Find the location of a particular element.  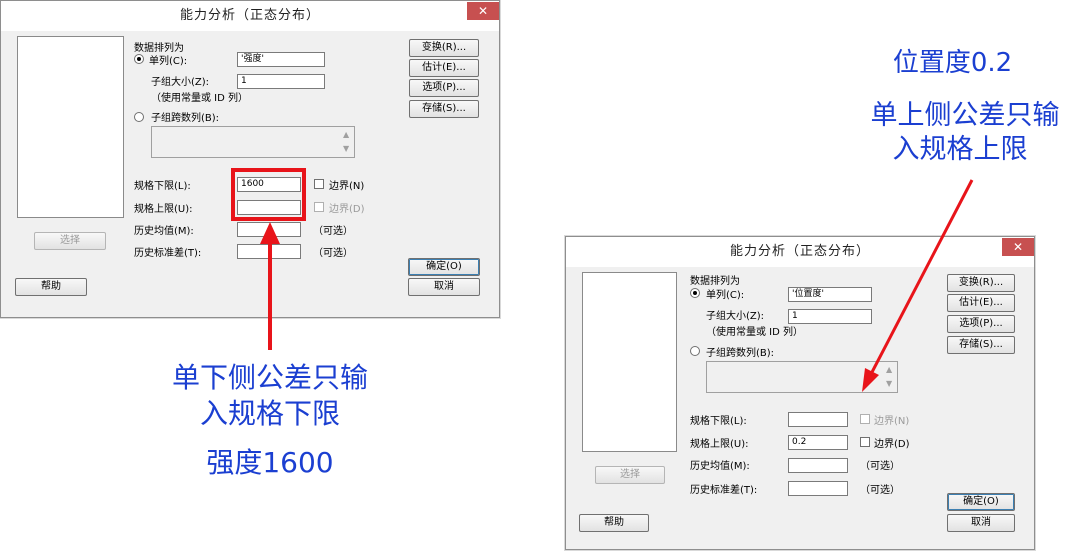

left-annotation-line2: 入规格下限 is located at coordinates (269, 413).